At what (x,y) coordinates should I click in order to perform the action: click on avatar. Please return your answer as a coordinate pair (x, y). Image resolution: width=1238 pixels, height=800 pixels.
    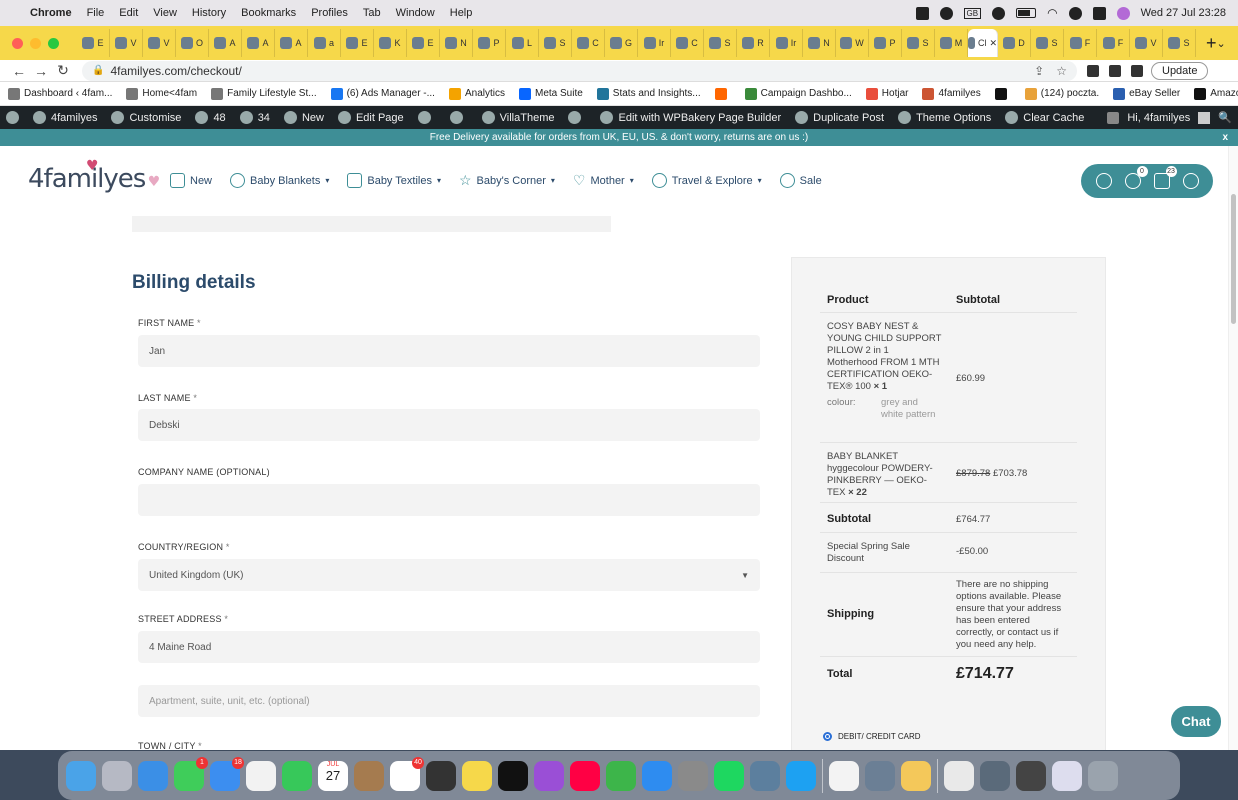
    Looking at the image, I should click on (1204, 117).